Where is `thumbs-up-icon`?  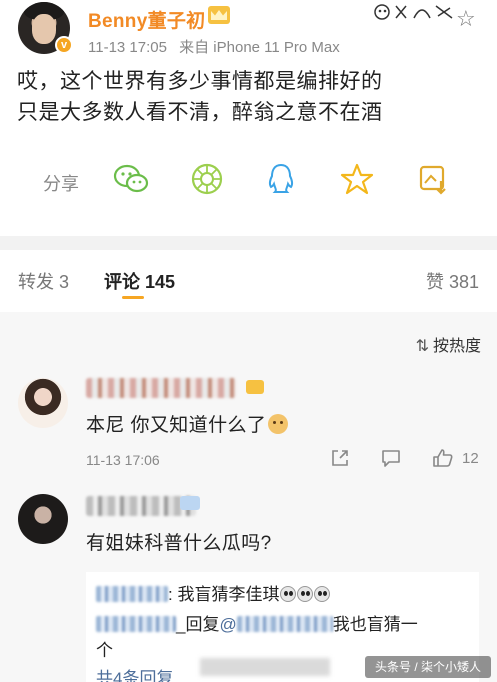
thumbs-up-icon is located at coordinates (443, 458).